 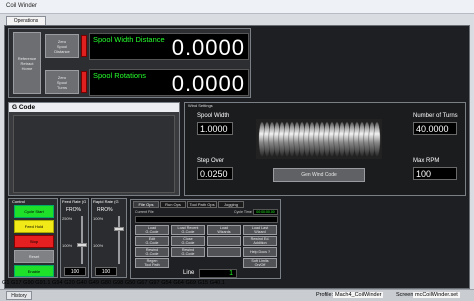 I want to click on profile-value: Mach4_CoilWinder, so click(x=358, y=295).